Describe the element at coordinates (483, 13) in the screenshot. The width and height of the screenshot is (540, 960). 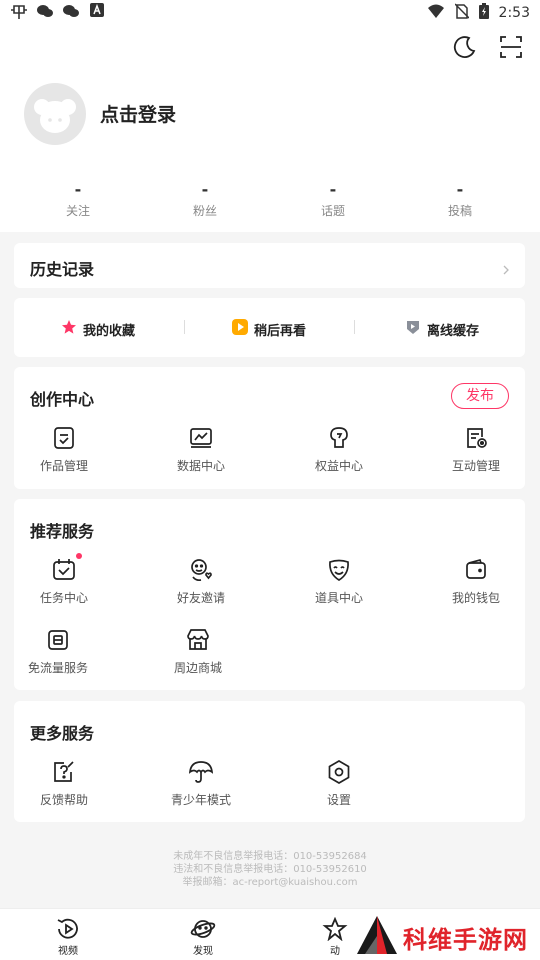
I see `battery-icon` at that location.